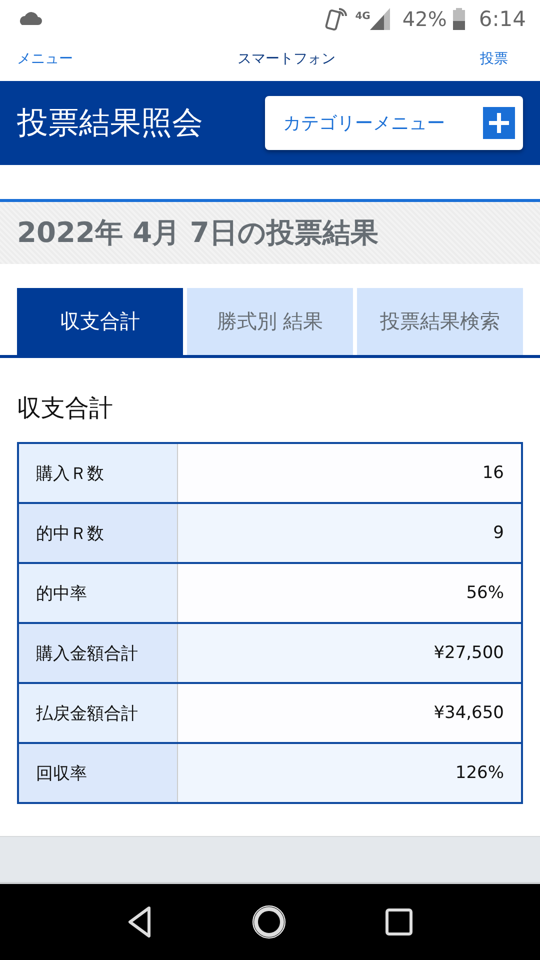 The image size is (540, 960). Describe the element at coordinates (350, 773) in the screenshot. I see `row-value: 126%` at that location.